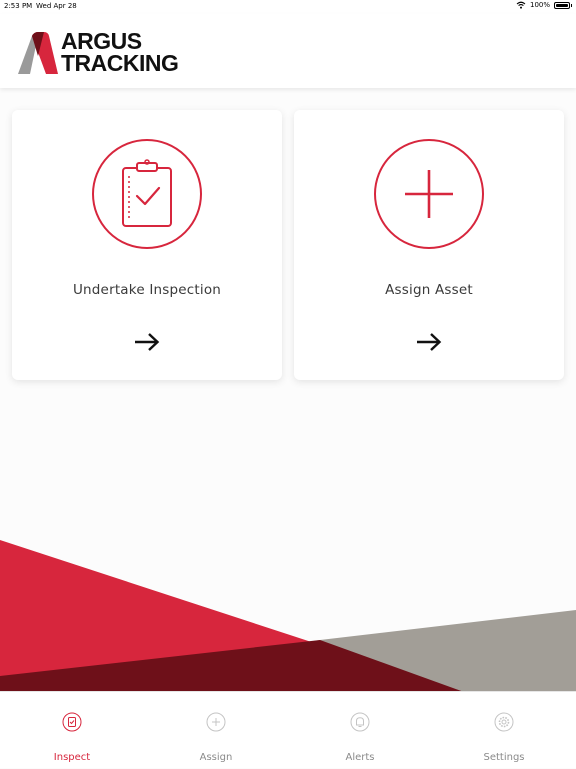 The height and width of the screenshot is (769, 576). I want to click on tab-label-assign: Assign, so click(216, 757).